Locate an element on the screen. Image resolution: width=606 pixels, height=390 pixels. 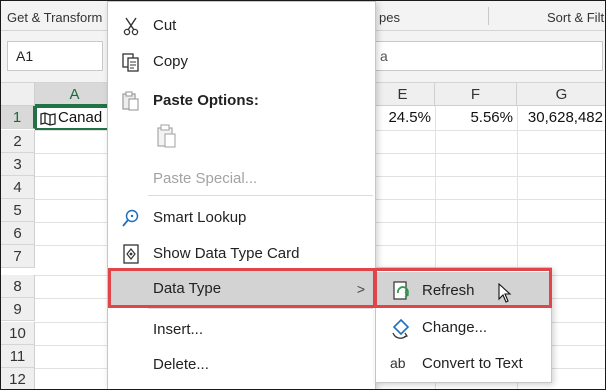
row-header-4: 4 is located at coordinates (18, 187).